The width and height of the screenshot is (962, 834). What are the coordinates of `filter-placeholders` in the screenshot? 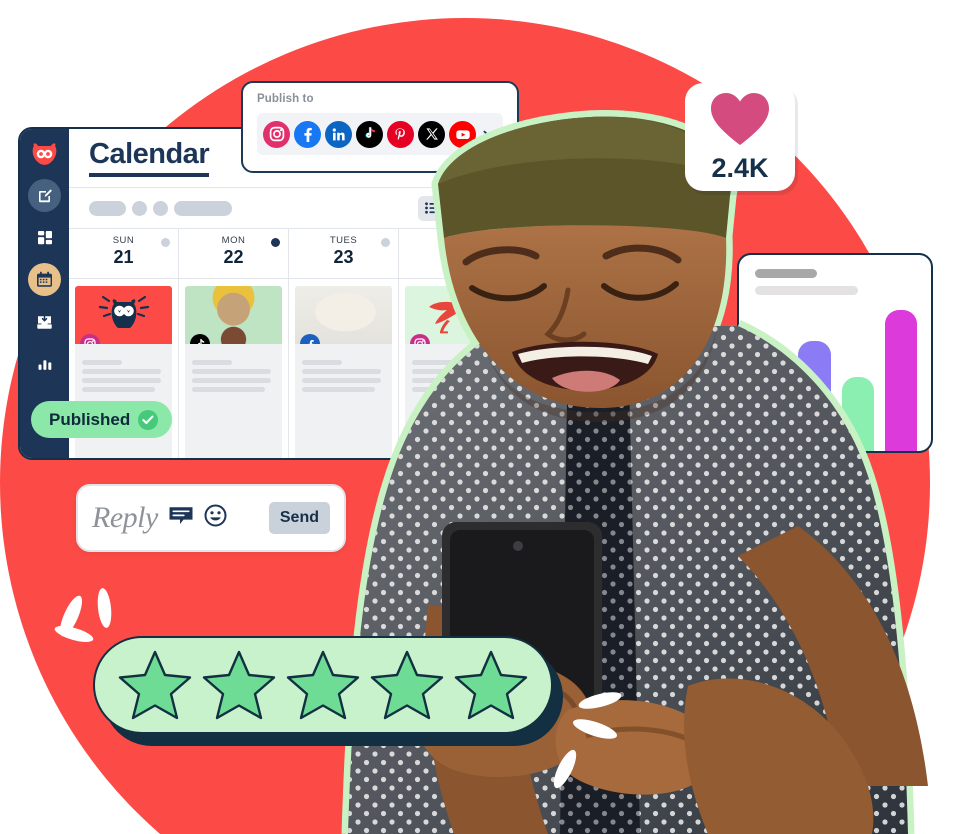 It's located at (160, 208).